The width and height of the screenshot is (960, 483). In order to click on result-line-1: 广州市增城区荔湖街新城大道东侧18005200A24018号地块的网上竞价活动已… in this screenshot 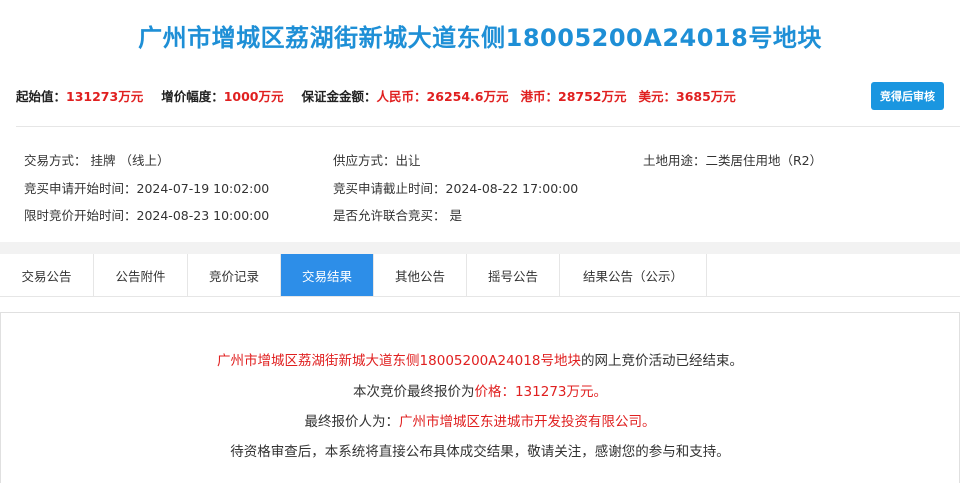, I will do `click(480, 359)`.